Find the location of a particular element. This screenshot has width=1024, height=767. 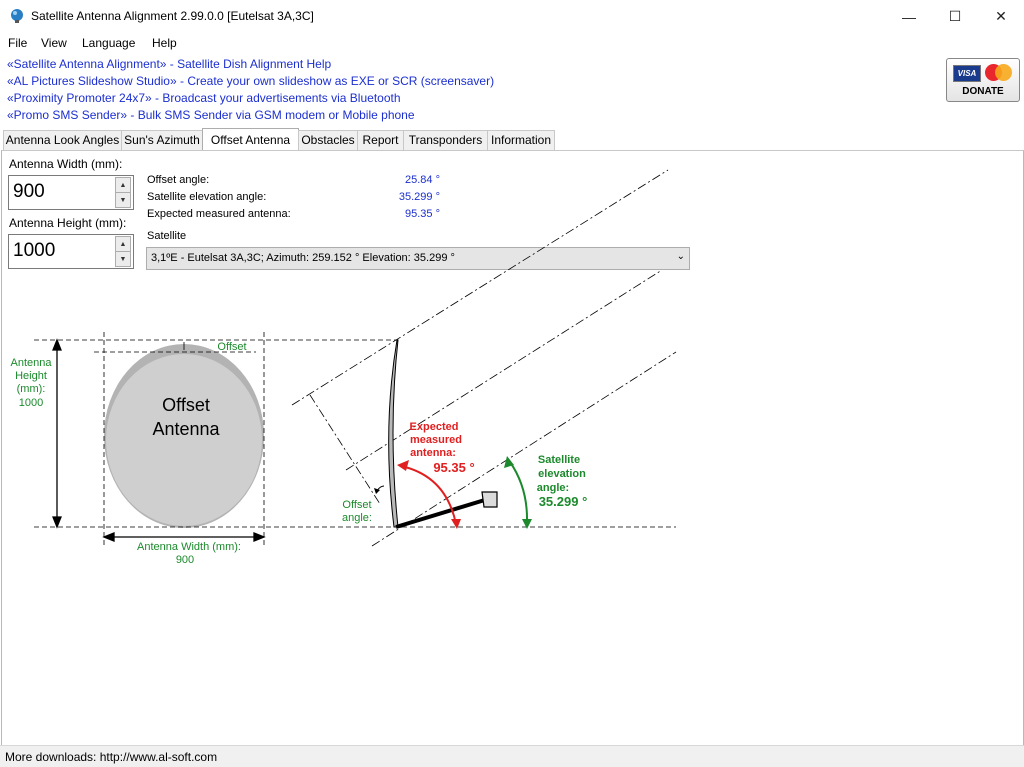

height-label-line1: Antenna is located at coordinates (32, 363).